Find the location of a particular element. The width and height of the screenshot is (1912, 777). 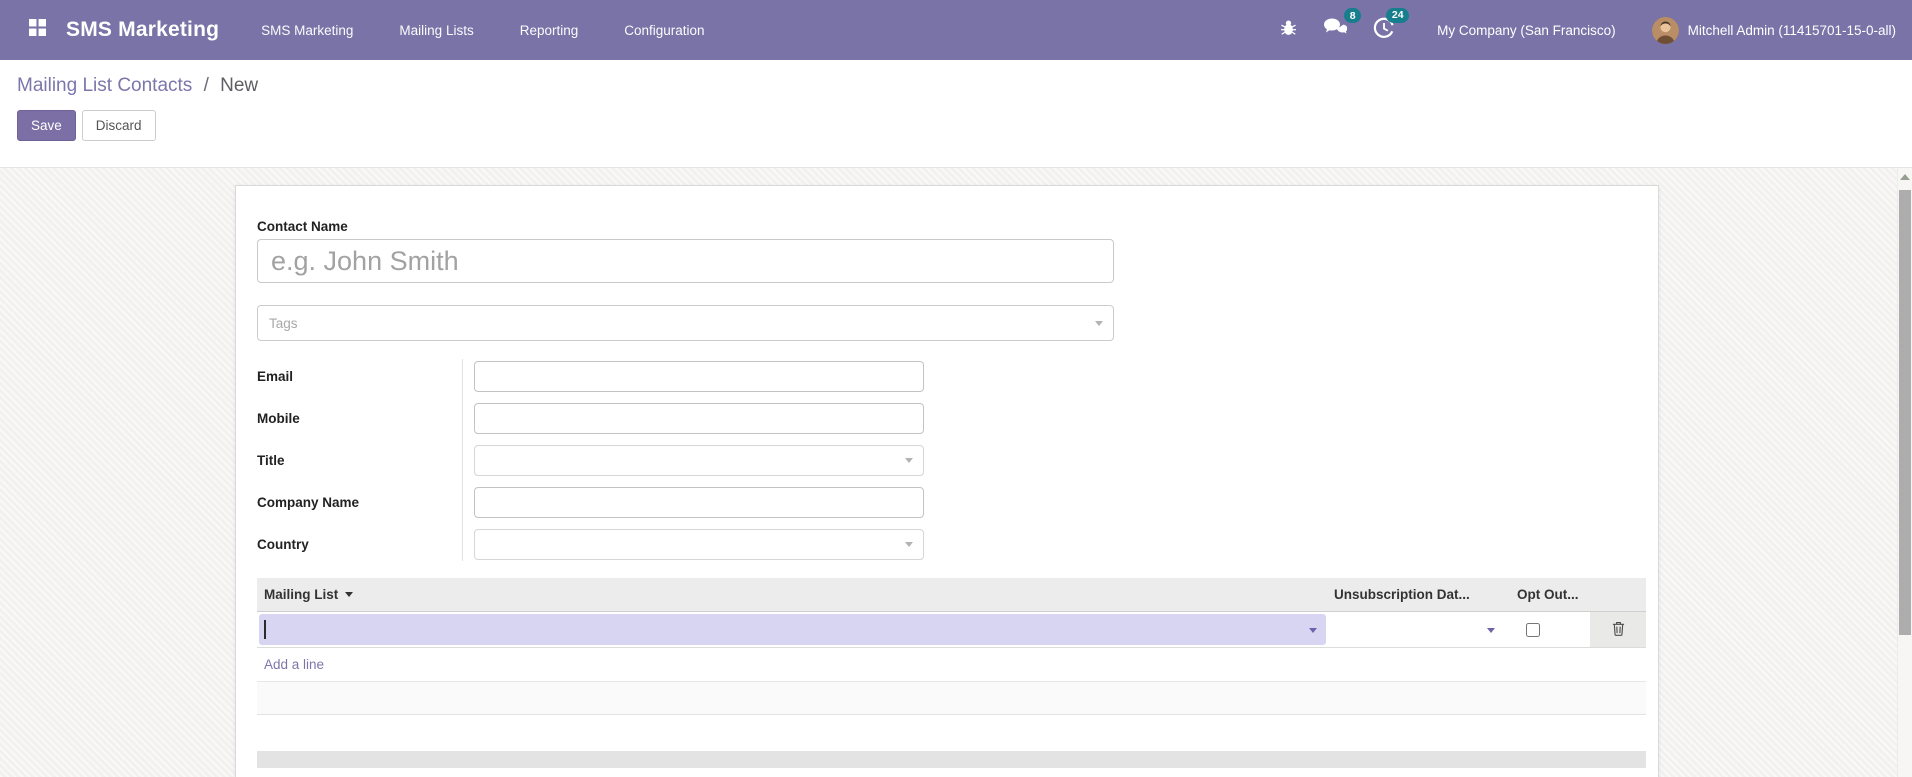

mailing-list-caret-down-icon is located at coordinates (1313, 630).